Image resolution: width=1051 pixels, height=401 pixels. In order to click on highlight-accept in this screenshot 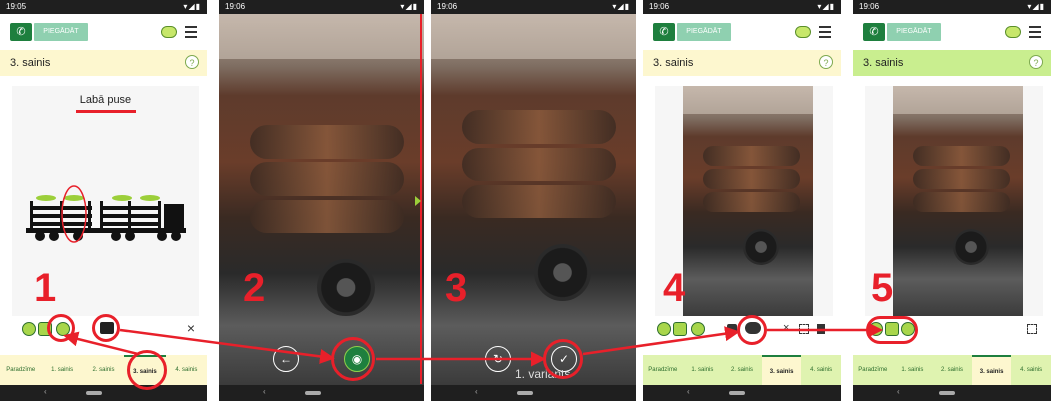, I will do `click(563, 359)`.